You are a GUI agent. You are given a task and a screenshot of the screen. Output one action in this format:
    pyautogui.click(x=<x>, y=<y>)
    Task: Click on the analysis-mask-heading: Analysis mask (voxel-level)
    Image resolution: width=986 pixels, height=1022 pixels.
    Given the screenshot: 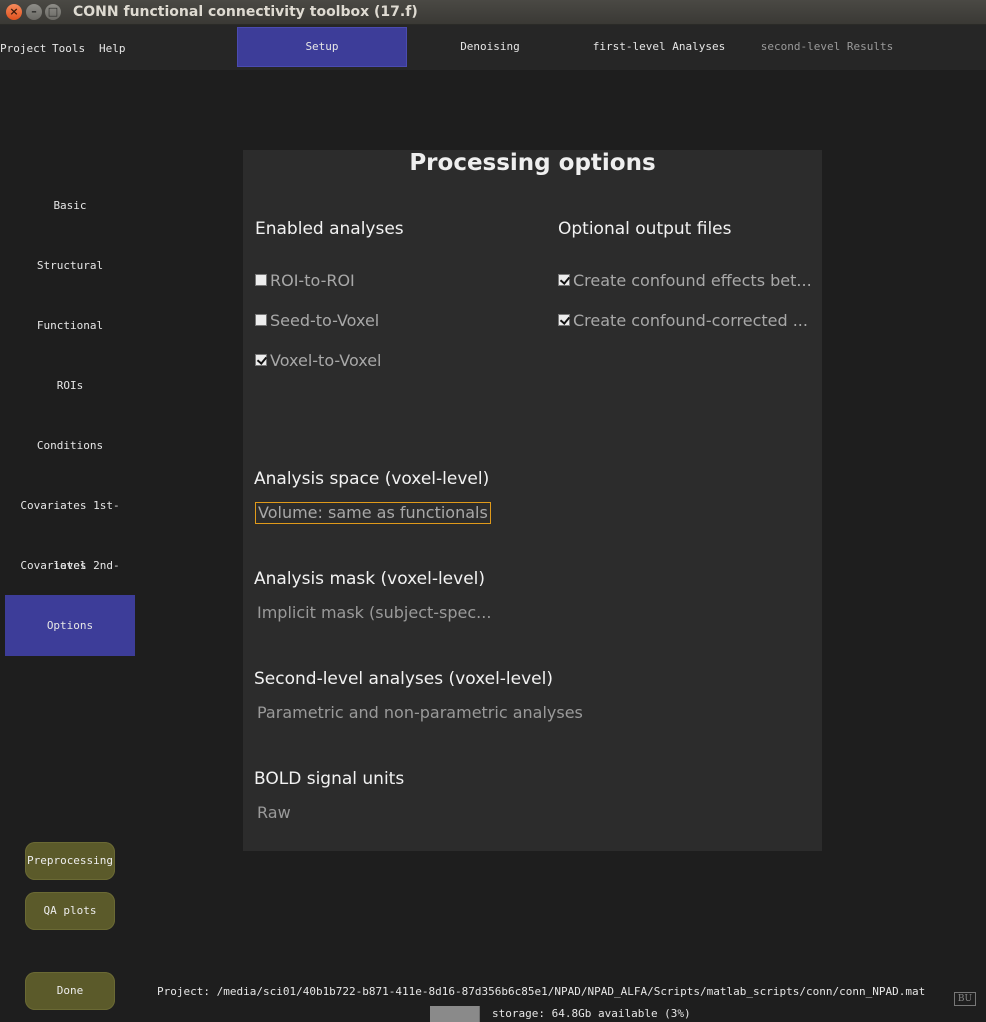 What is the action you would take?
    pyautogui.click(x=370, y=579)
    